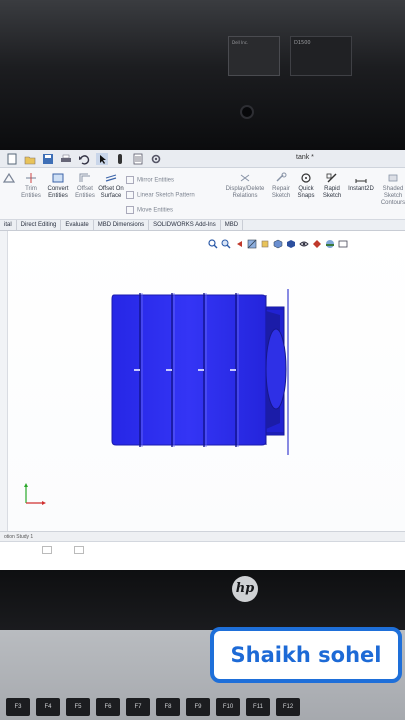 This screenshot has width=405, height=720. What do you see at coordinates (111, 192) in the screenshot?
I see `offset-surface-label: Offset On Surface` at bounding box center [111, 192].